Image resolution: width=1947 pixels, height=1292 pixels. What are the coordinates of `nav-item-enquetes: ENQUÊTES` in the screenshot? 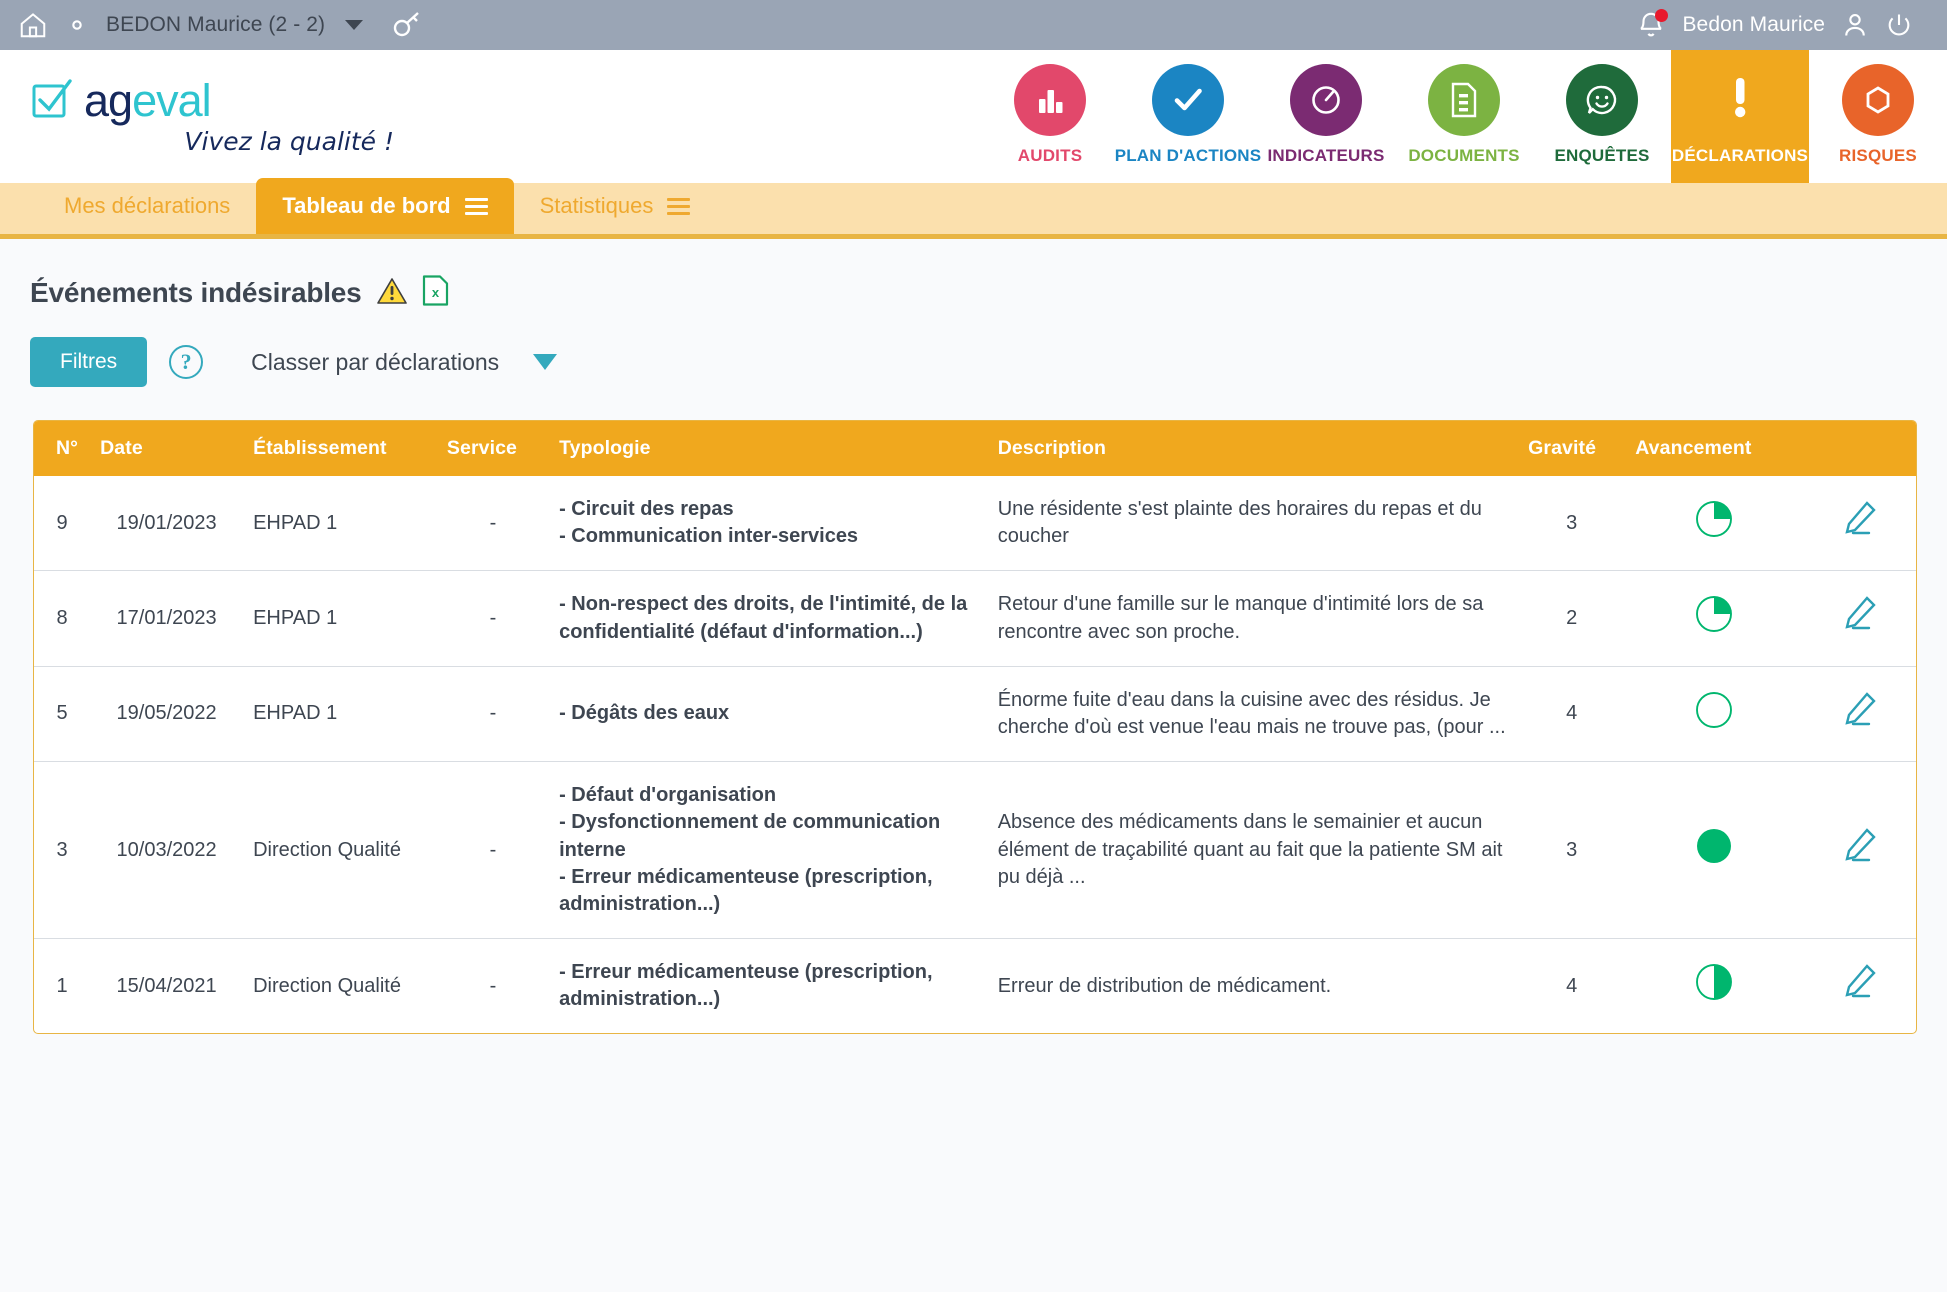 It's located at (1602, 116).